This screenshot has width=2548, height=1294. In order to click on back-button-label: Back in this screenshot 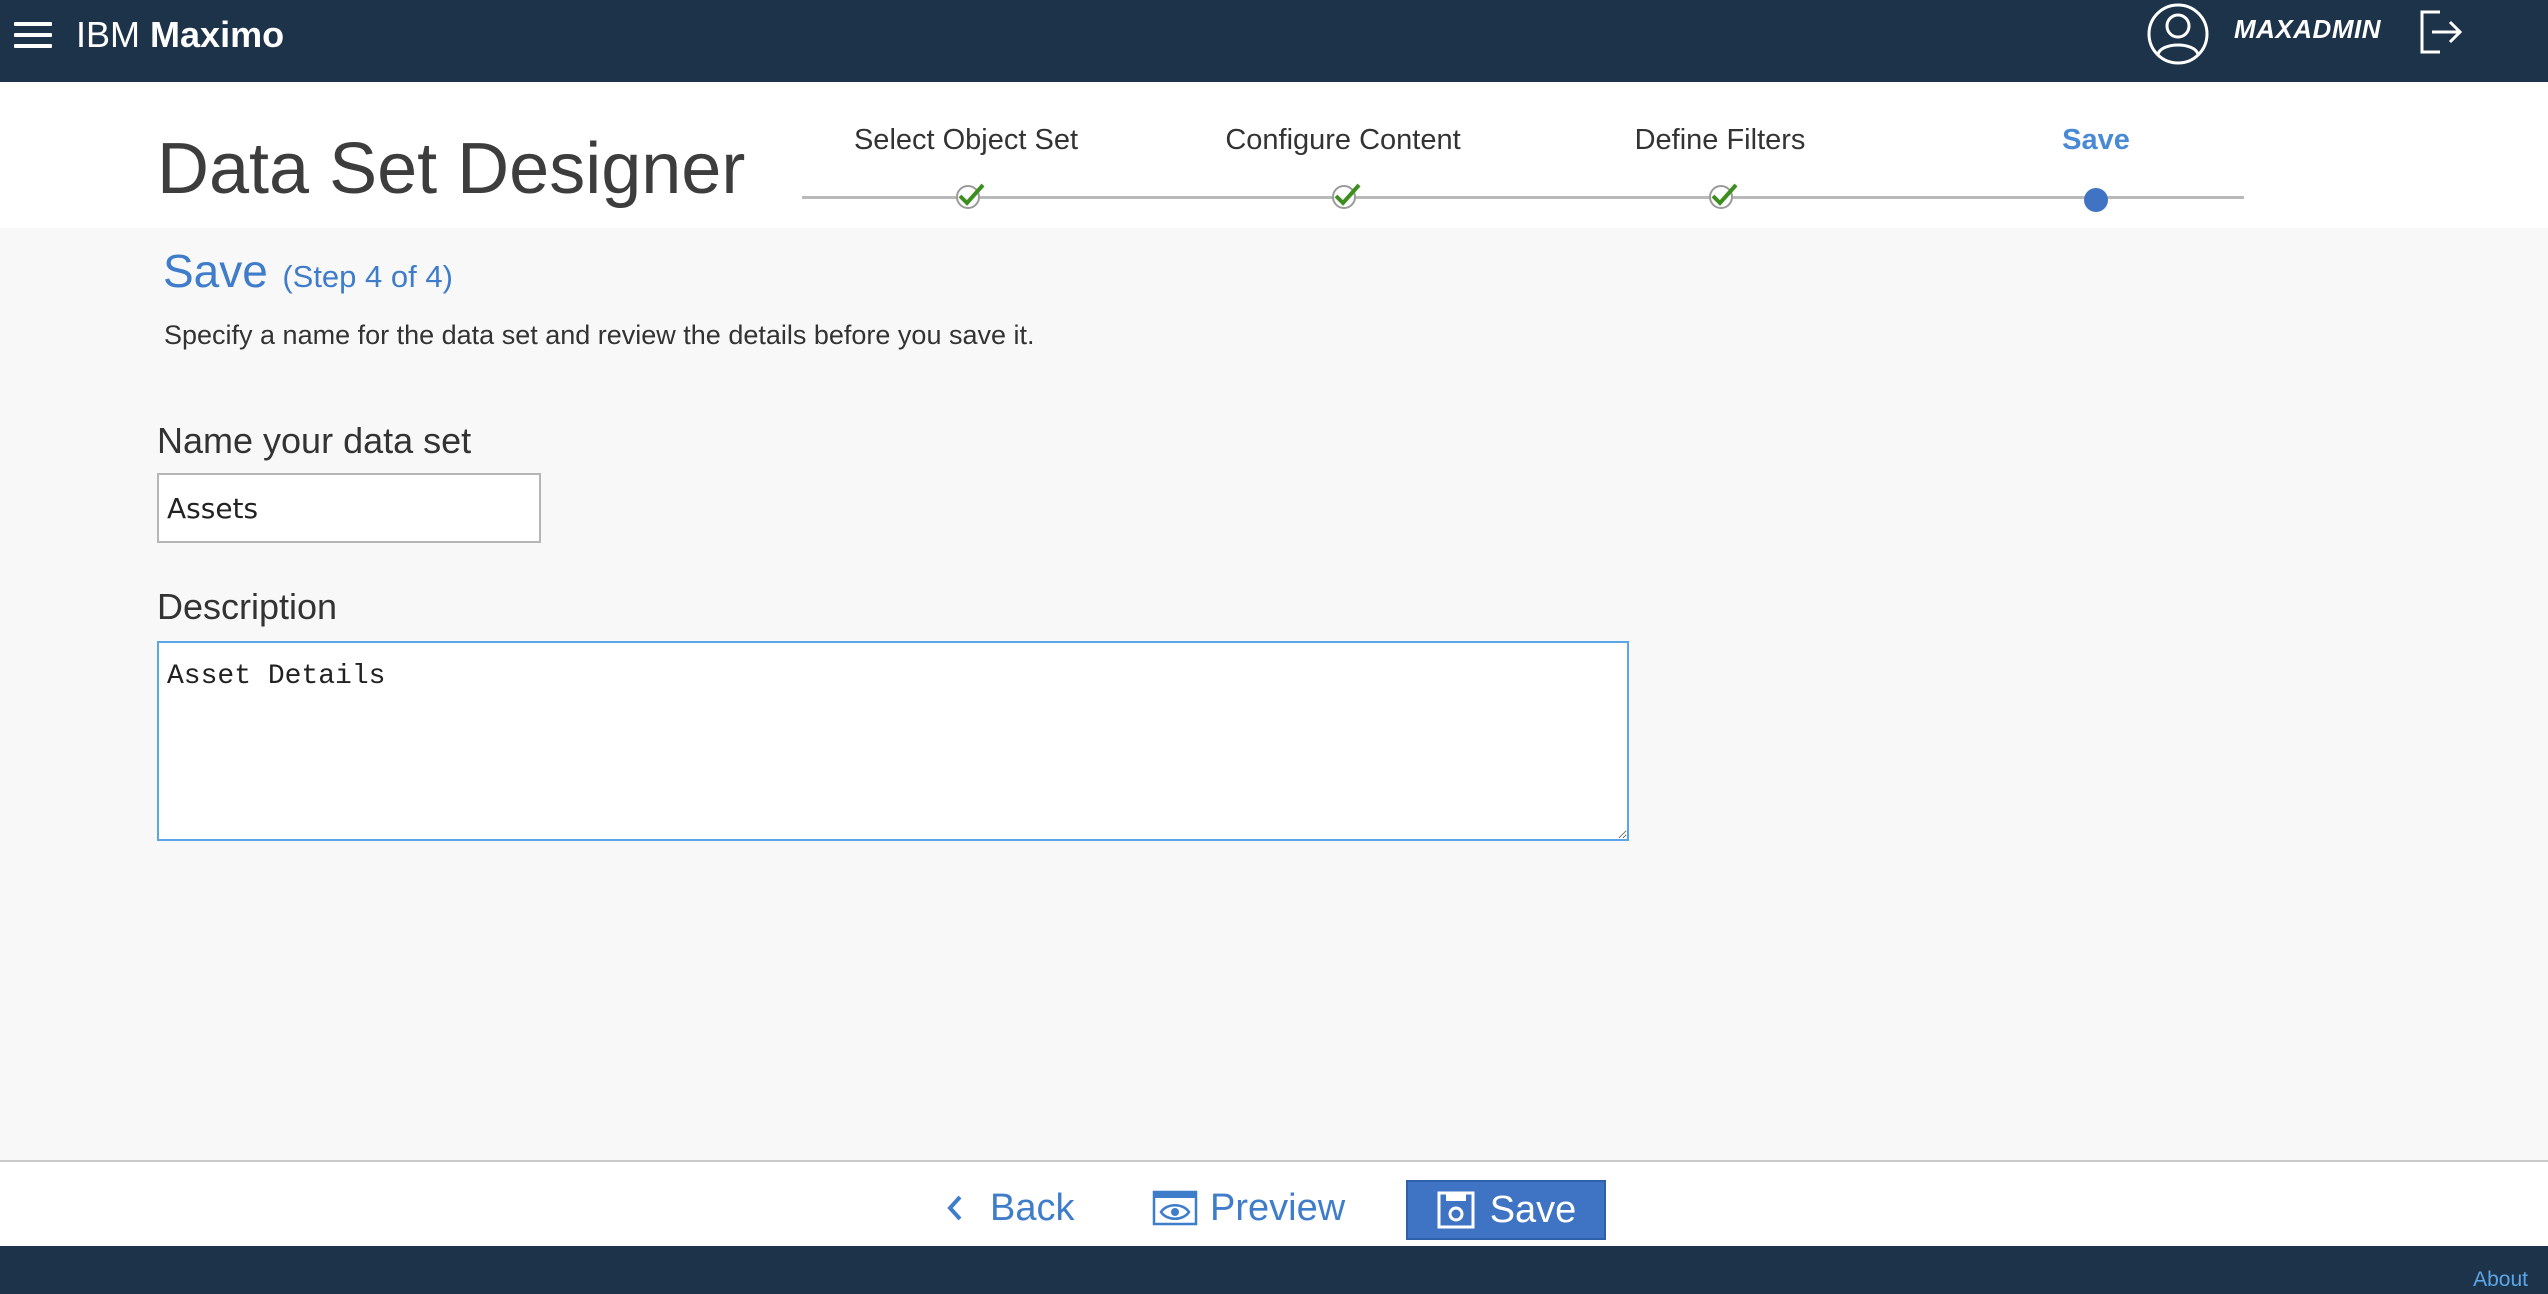, I will do `click(1032, 1207)`.